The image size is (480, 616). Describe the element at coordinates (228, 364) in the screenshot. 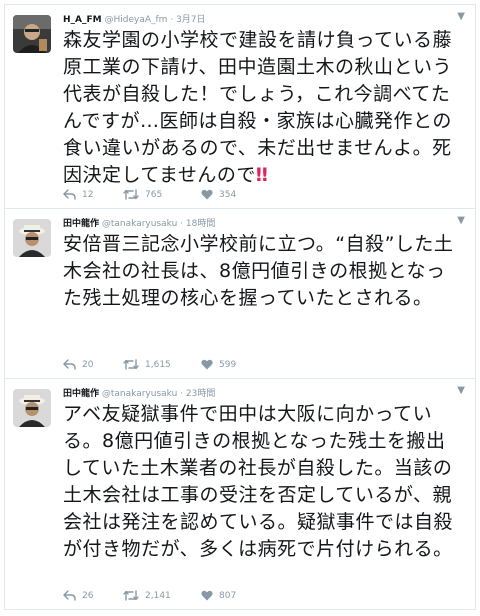

I see `like-count: 599` at that location.